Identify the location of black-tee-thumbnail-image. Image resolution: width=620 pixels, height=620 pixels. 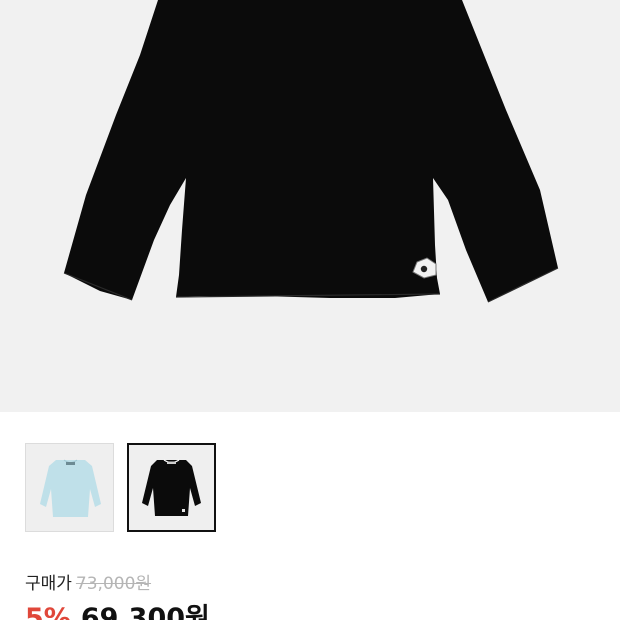
(171, 487).